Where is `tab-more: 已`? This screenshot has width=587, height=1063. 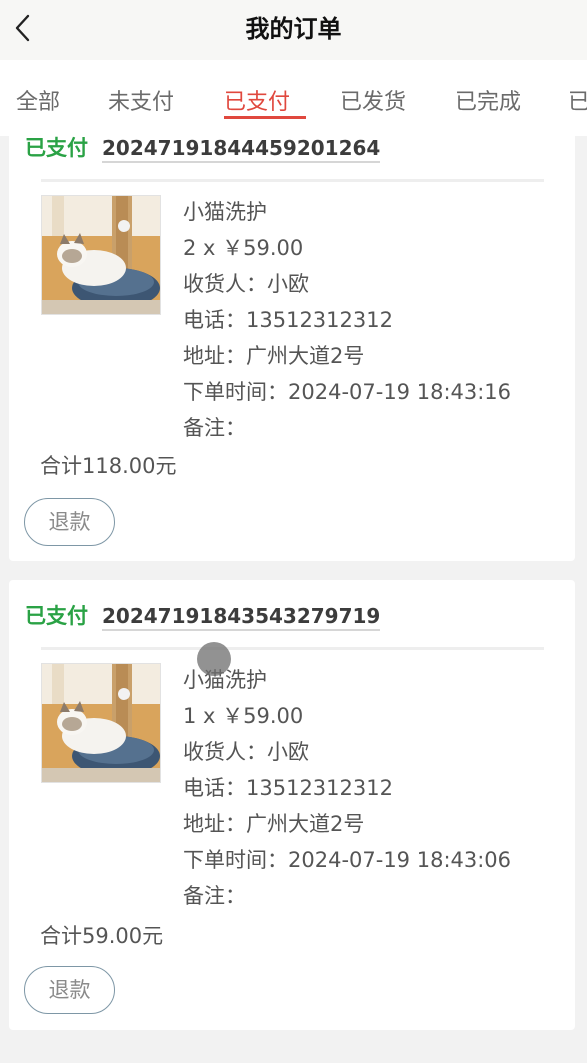
tab-more: 已 is located at coordinates (577, 100).